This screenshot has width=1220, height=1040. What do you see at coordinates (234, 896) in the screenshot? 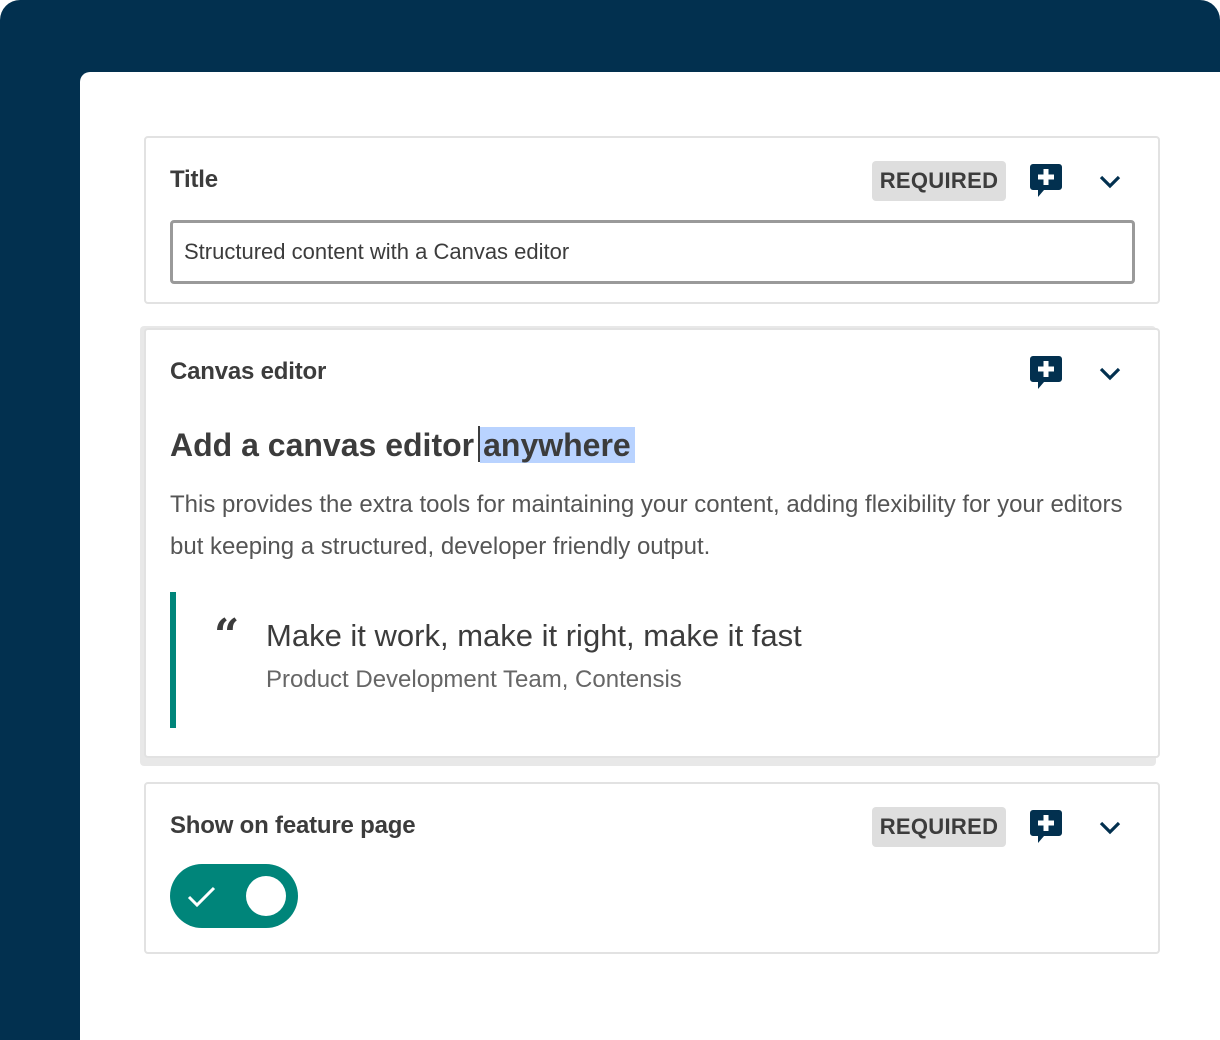
I see `feature-page-toggle` at bounding box center [234, 896].